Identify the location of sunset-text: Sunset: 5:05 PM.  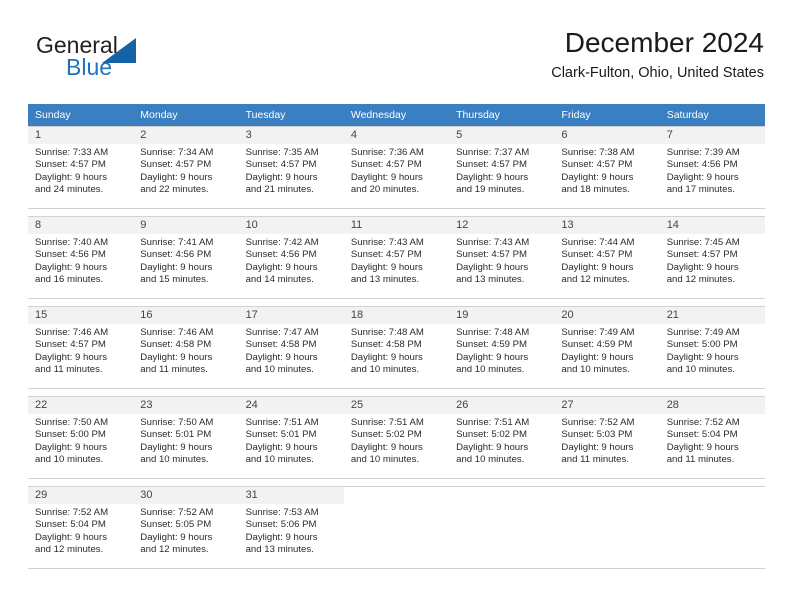
(176, 525).